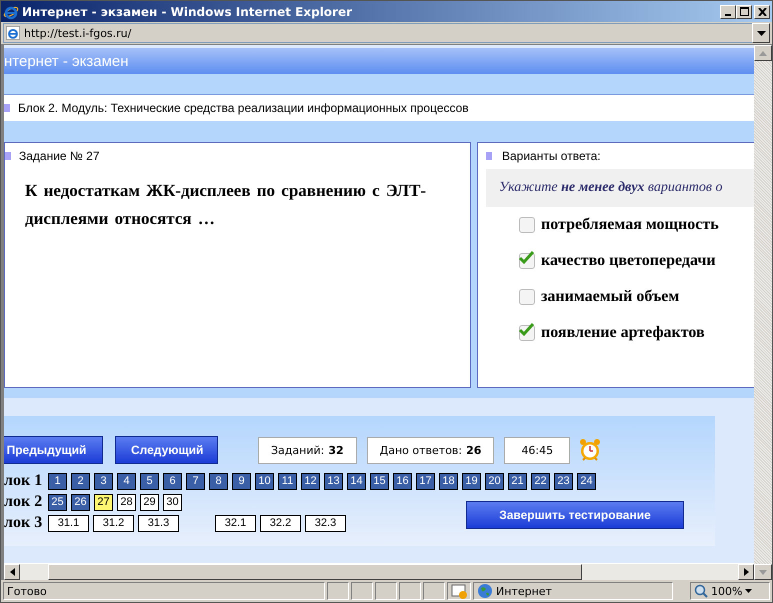 The width and height of the screenshot is (773, 603). I want to click on down-arrow-icon, so click(763, 572).